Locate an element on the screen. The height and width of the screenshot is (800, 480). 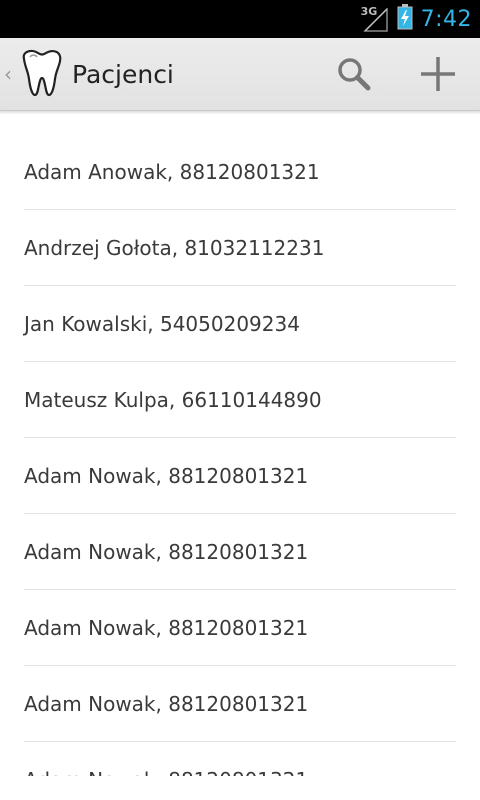
clock: 7:42 is located at coordinates (446, 19).